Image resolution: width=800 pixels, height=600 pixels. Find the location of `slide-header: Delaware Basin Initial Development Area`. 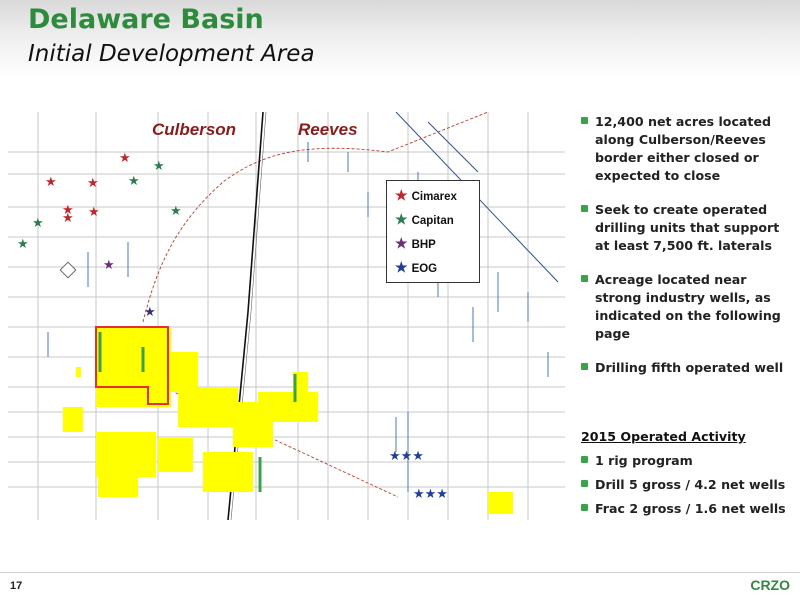

slide-header: Delaware Basin Initial Development Area is located at coordinates (400, 39).